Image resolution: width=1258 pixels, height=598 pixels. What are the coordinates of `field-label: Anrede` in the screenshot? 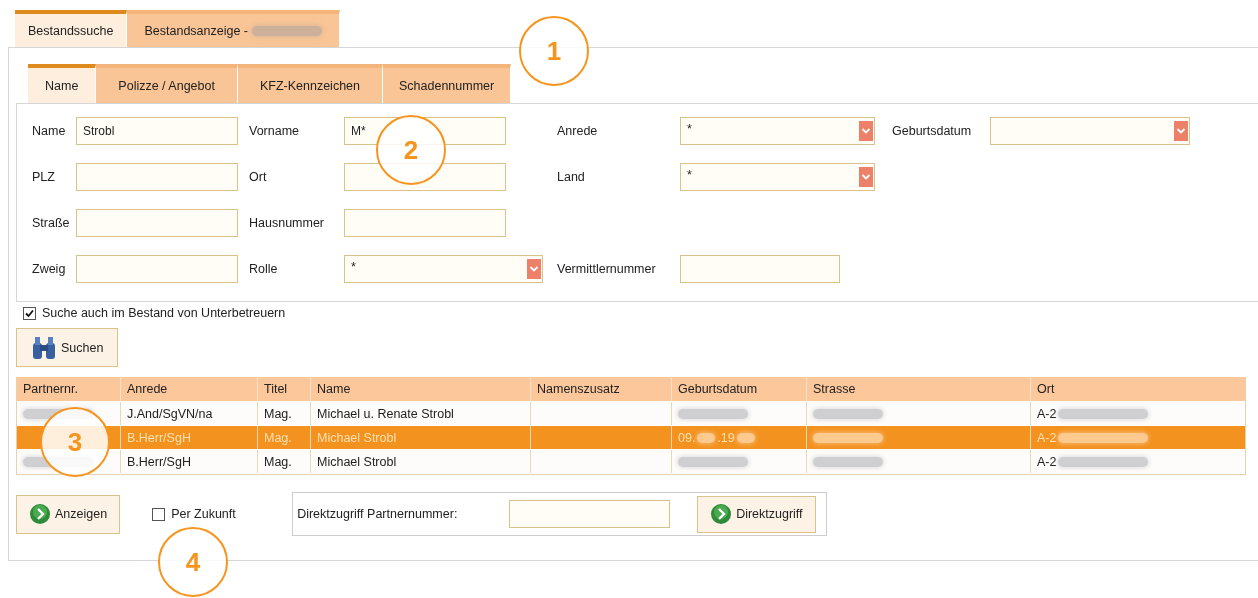 It's located at (578, 131).